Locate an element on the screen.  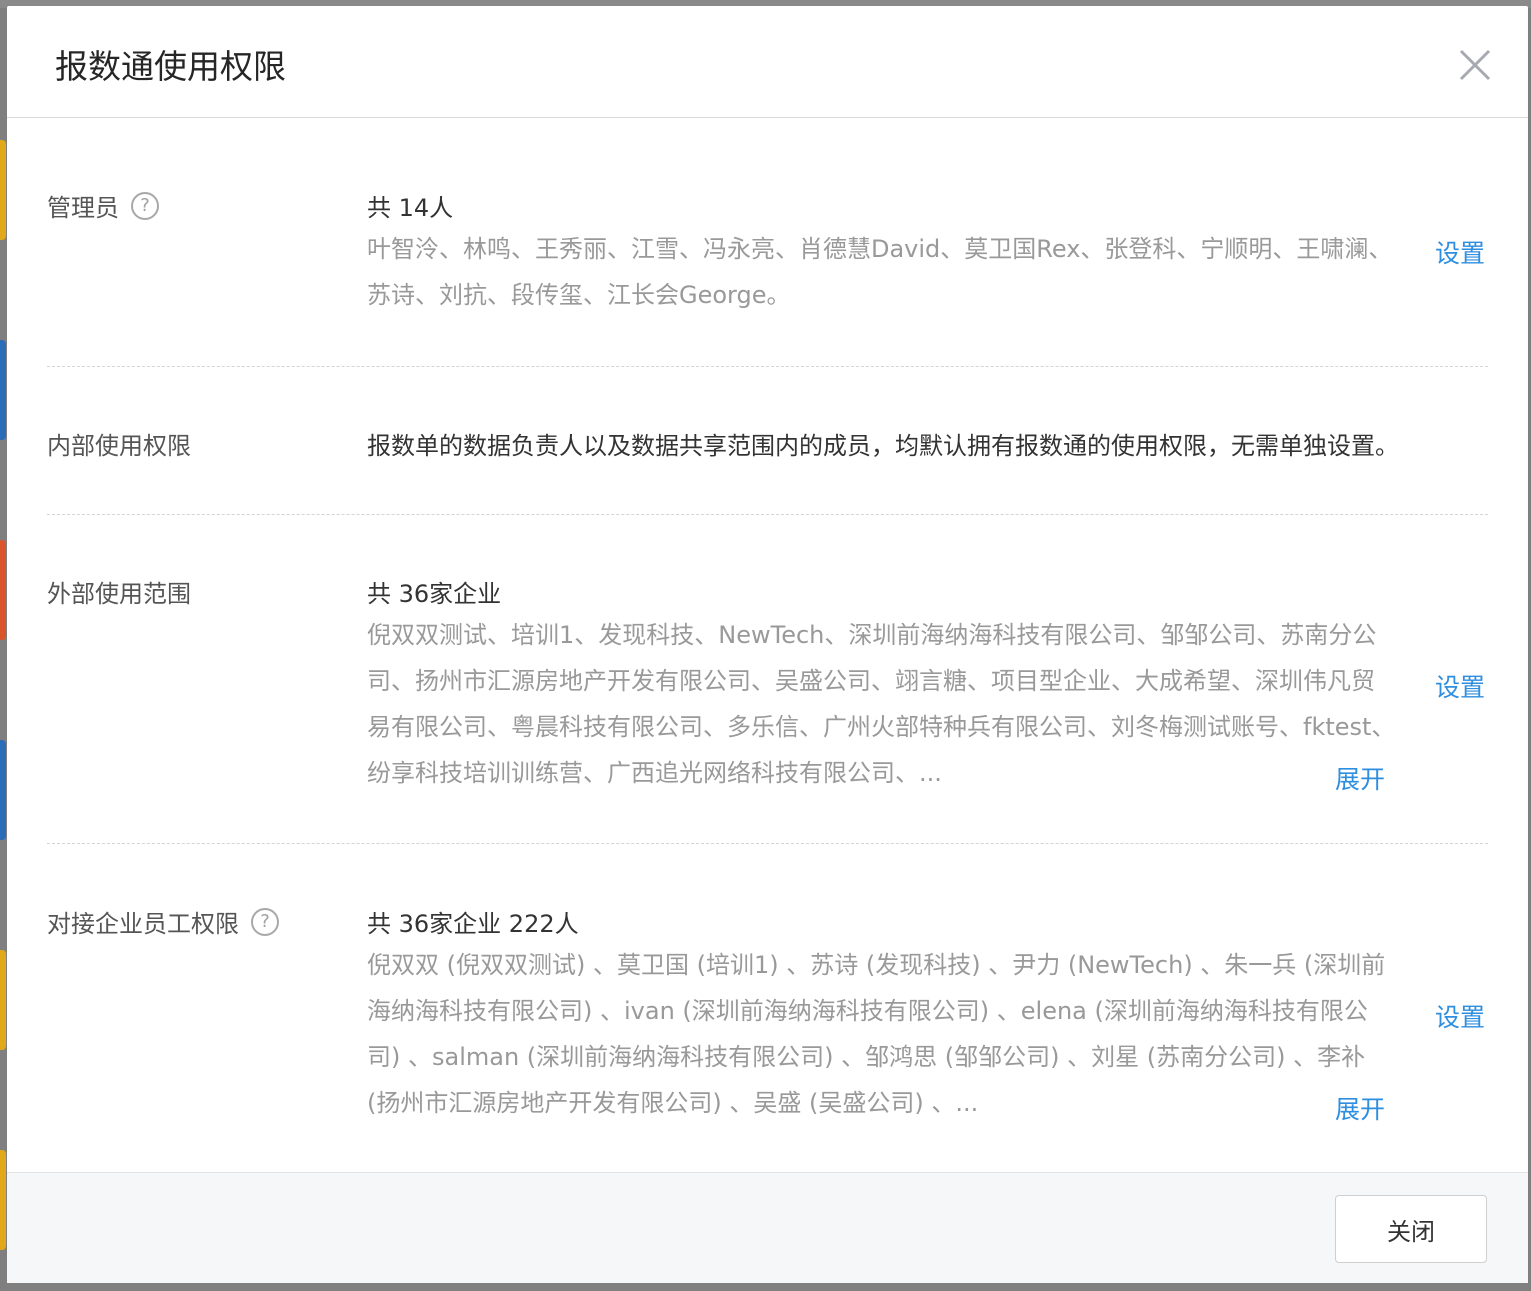
admin-count: 共 14人 is located at coordinates (410, 208).